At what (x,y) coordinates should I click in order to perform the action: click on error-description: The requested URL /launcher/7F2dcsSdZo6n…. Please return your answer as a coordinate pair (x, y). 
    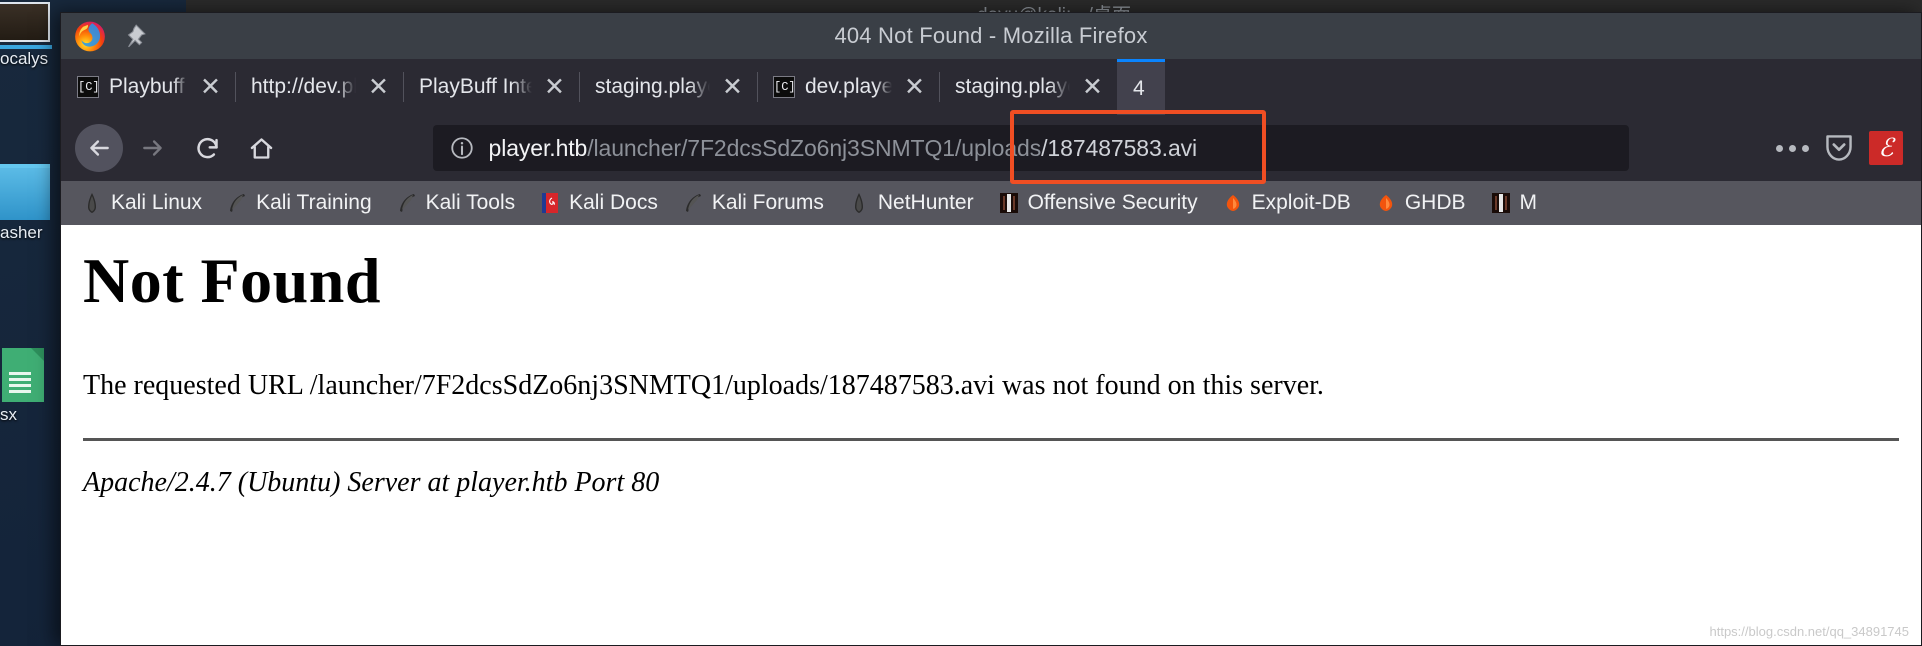
    Looking at the image, I should click on (703, 386).